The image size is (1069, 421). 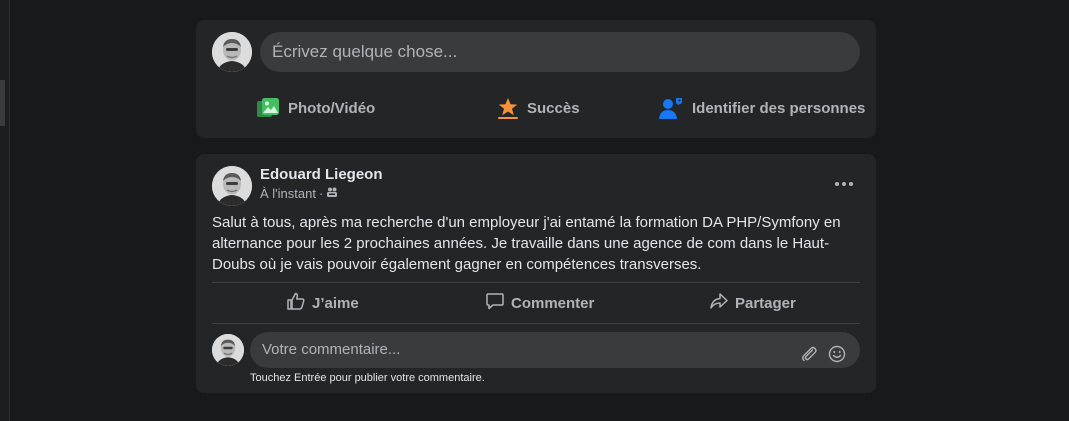 I want to click on share-button: Partager, so click(x=752, y=303).